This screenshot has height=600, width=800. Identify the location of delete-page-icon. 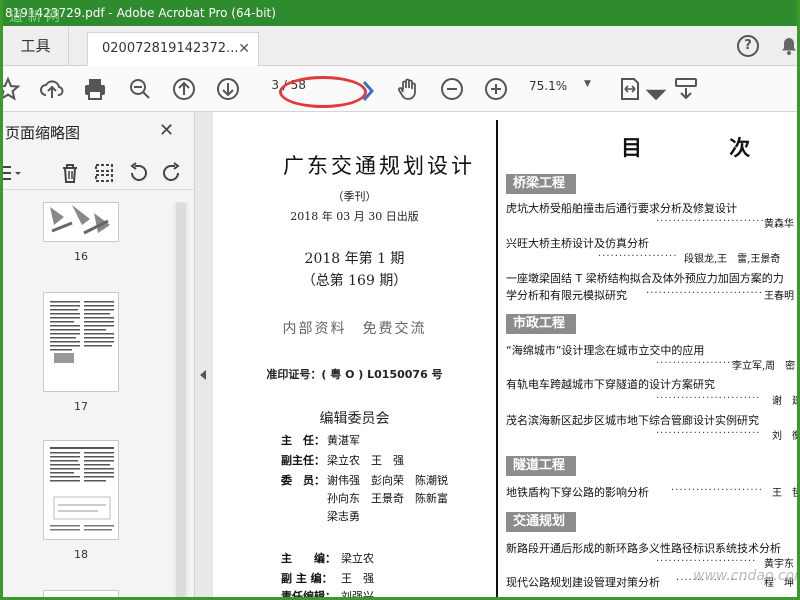
(70, 173).